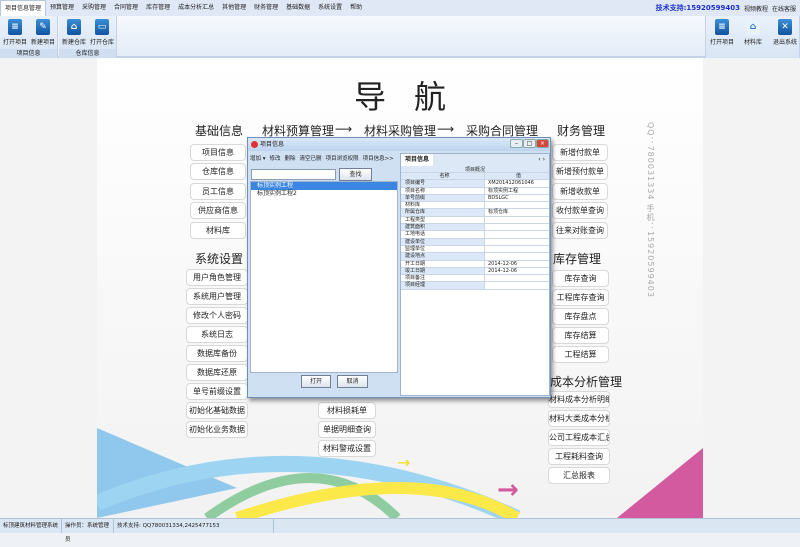 The image size is (800, 547). What do you see at coordinates (217, 372) in the screenshot?
I see `nav-button: 数据库还原` at bounding box center [217, 372].